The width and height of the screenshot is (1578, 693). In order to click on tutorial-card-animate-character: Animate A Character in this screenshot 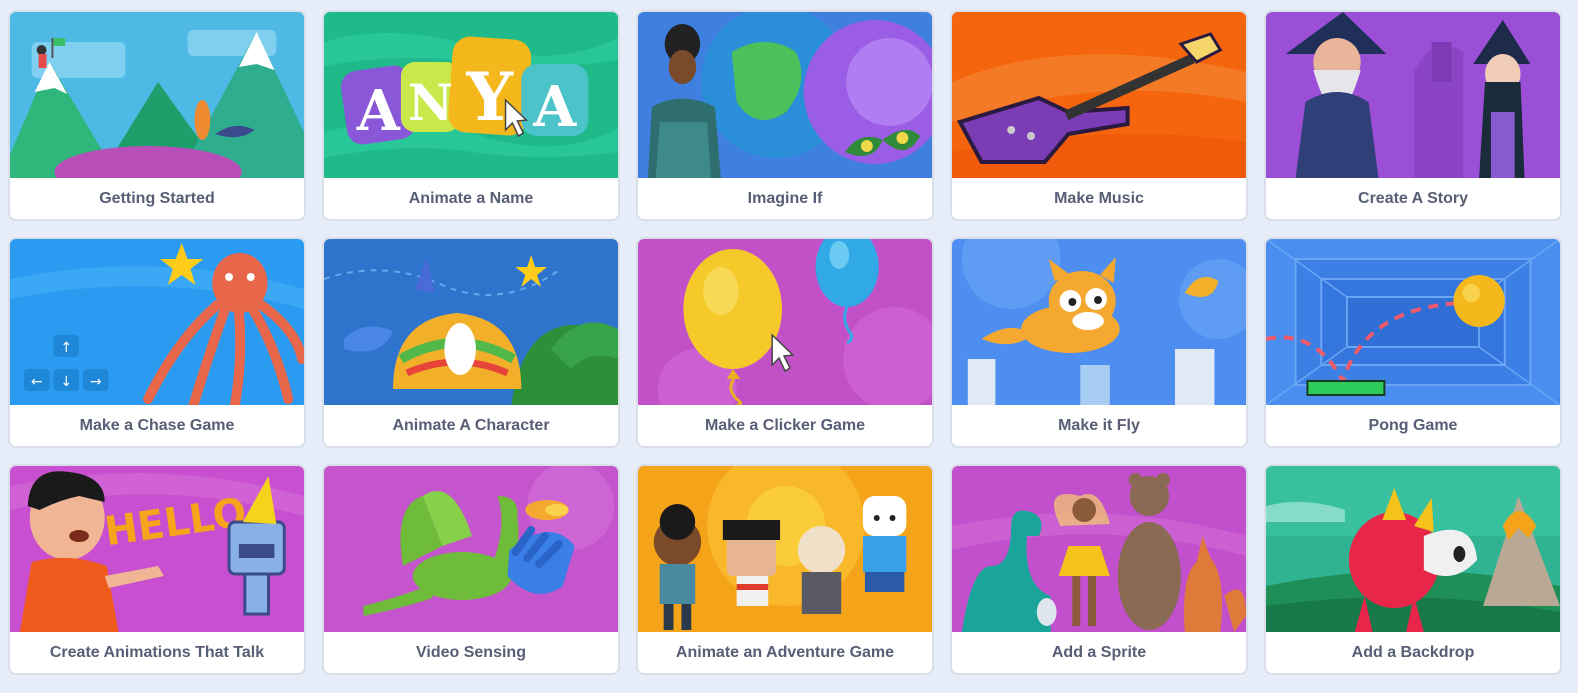, I will do `click(471, 342)`.